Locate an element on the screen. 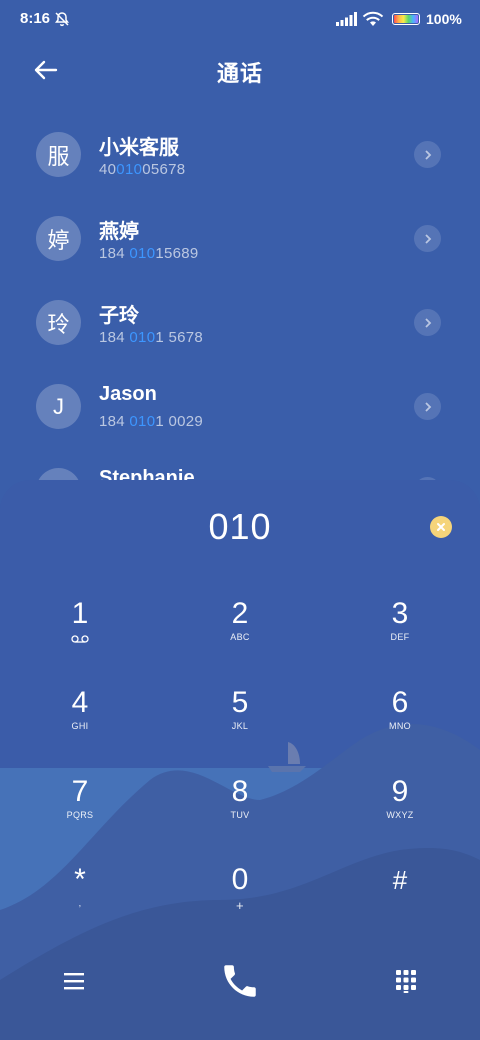  status-time: 8:16 is located at coordinates (35, 18).